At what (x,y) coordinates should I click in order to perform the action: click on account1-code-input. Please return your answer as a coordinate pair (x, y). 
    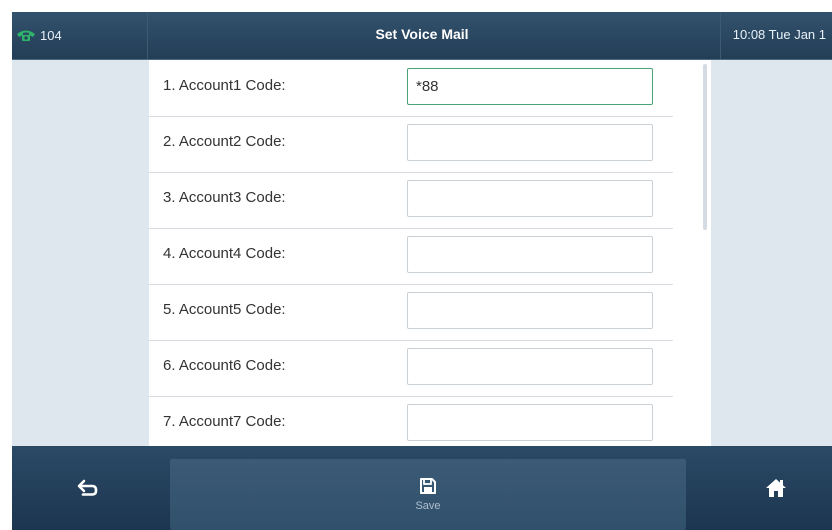
    Looking at the image, I should click on (530, 86).